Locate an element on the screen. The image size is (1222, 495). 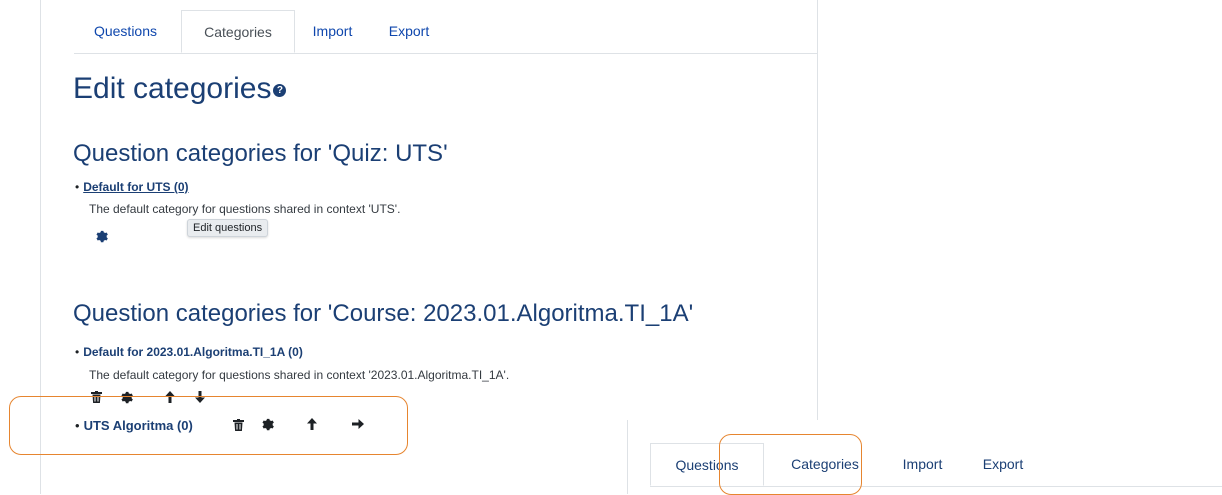
category-link: Default for 2023.01.Algoritma.TI_1A (0) is located at coordinates (193, 352).